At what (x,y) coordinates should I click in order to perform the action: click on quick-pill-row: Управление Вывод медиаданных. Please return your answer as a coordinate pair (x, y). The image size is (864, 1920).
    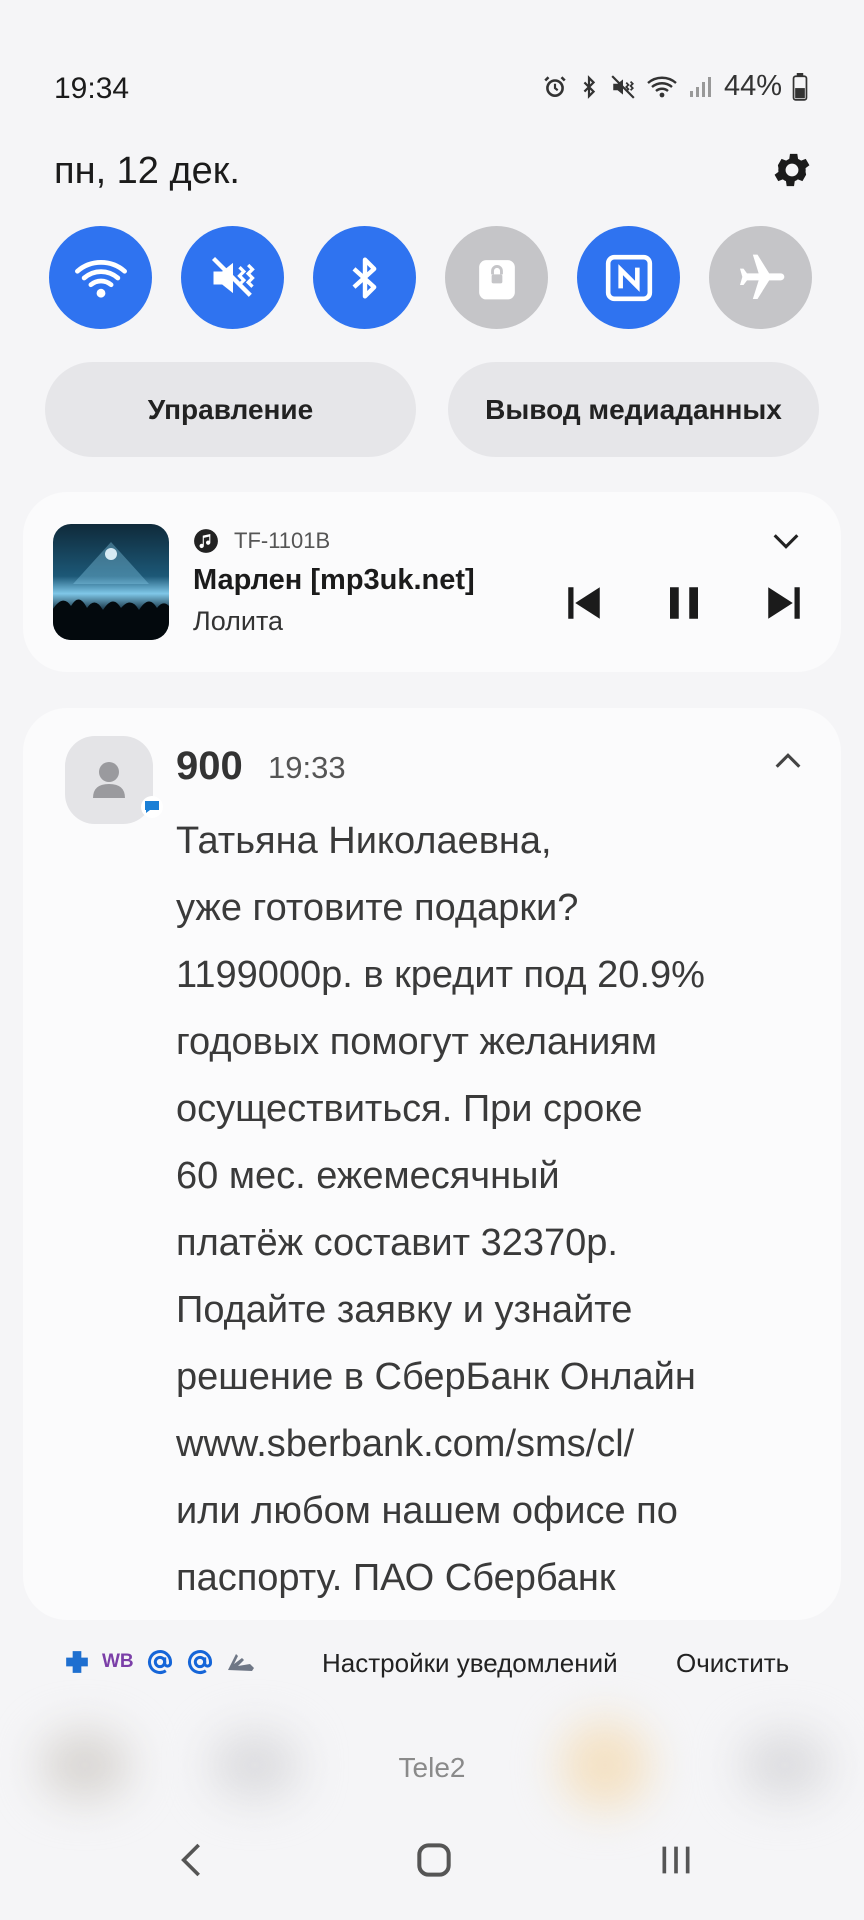
    Looking at the image, I should click on (432, 409).